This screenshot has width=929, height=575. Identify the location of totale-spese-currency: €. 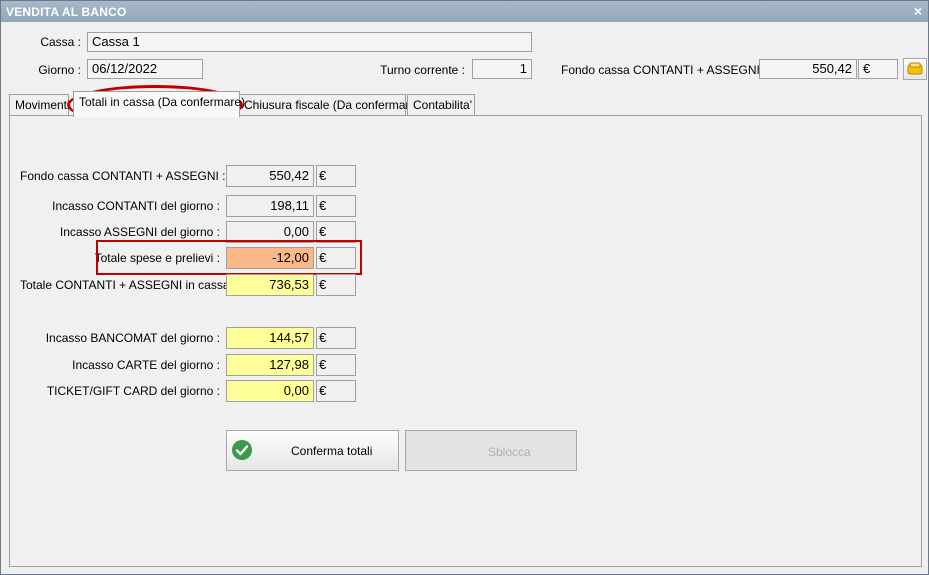
(336, 258).